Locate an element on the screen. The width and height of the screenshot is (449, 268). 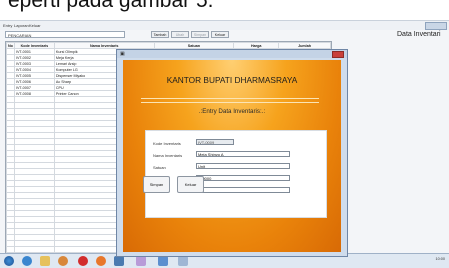
label-nama: Nama Inventaris is located at coordinates (168, 155).